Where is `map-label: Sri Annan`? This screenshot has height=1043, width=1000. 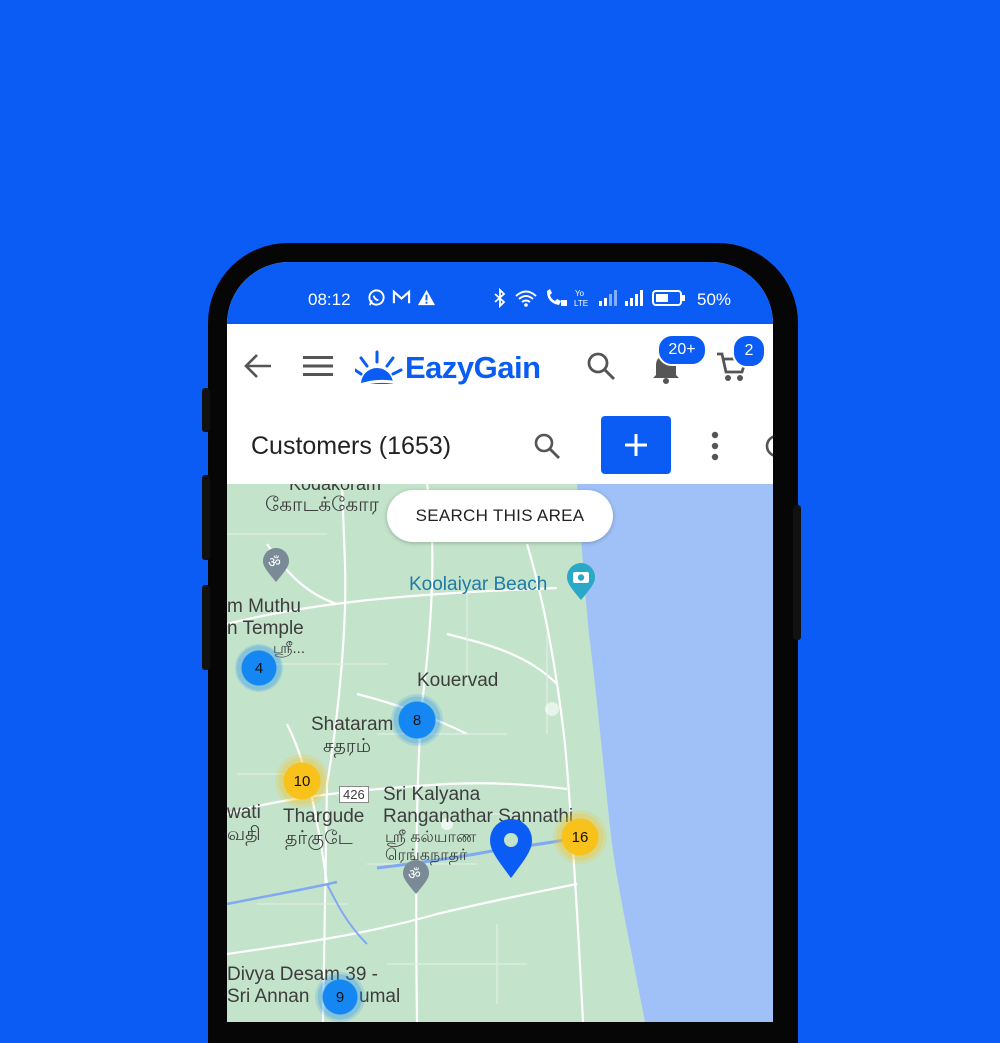 map-label: Sri Annan is located at coordinates (268, 996).